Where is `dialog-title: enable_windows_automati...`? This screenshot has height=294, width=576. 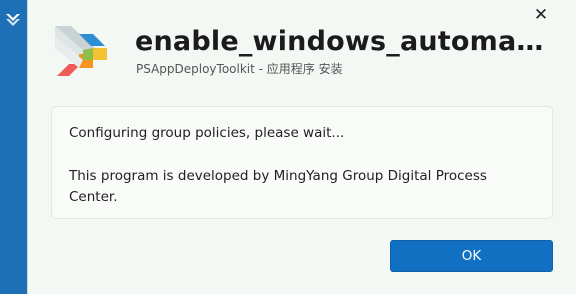 dialog-title: enable_windows_automati... is located at coordinates (340, 41).